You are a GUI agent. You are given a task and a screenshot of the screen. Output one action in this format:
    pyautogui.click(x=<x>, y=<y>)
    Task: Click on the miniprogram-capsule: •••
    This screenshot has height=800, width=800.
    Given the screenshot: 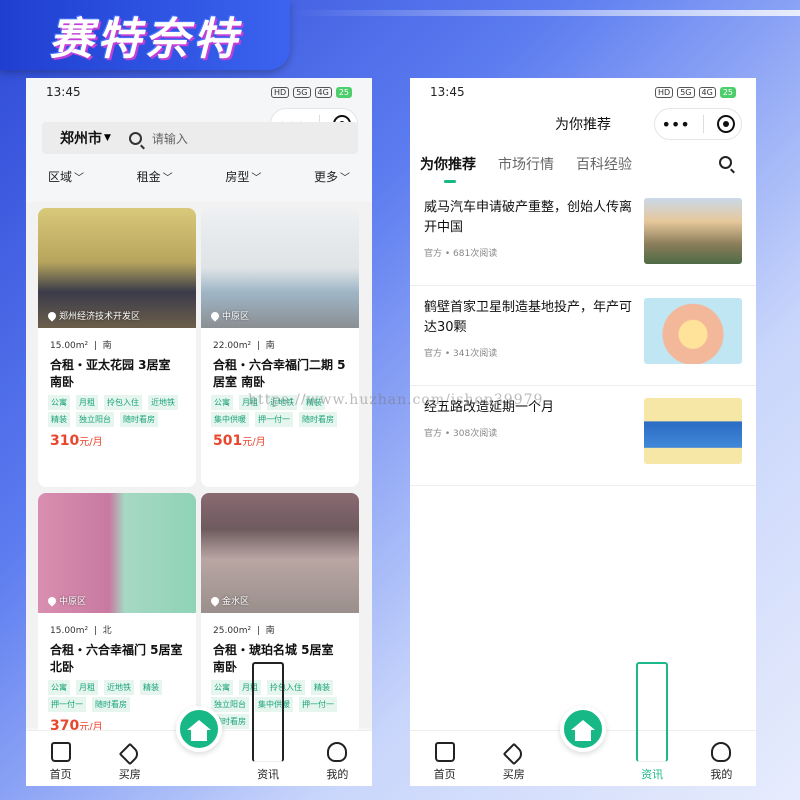 What is the action you would take?
    pyautogui.click(x=698, y=124)
    